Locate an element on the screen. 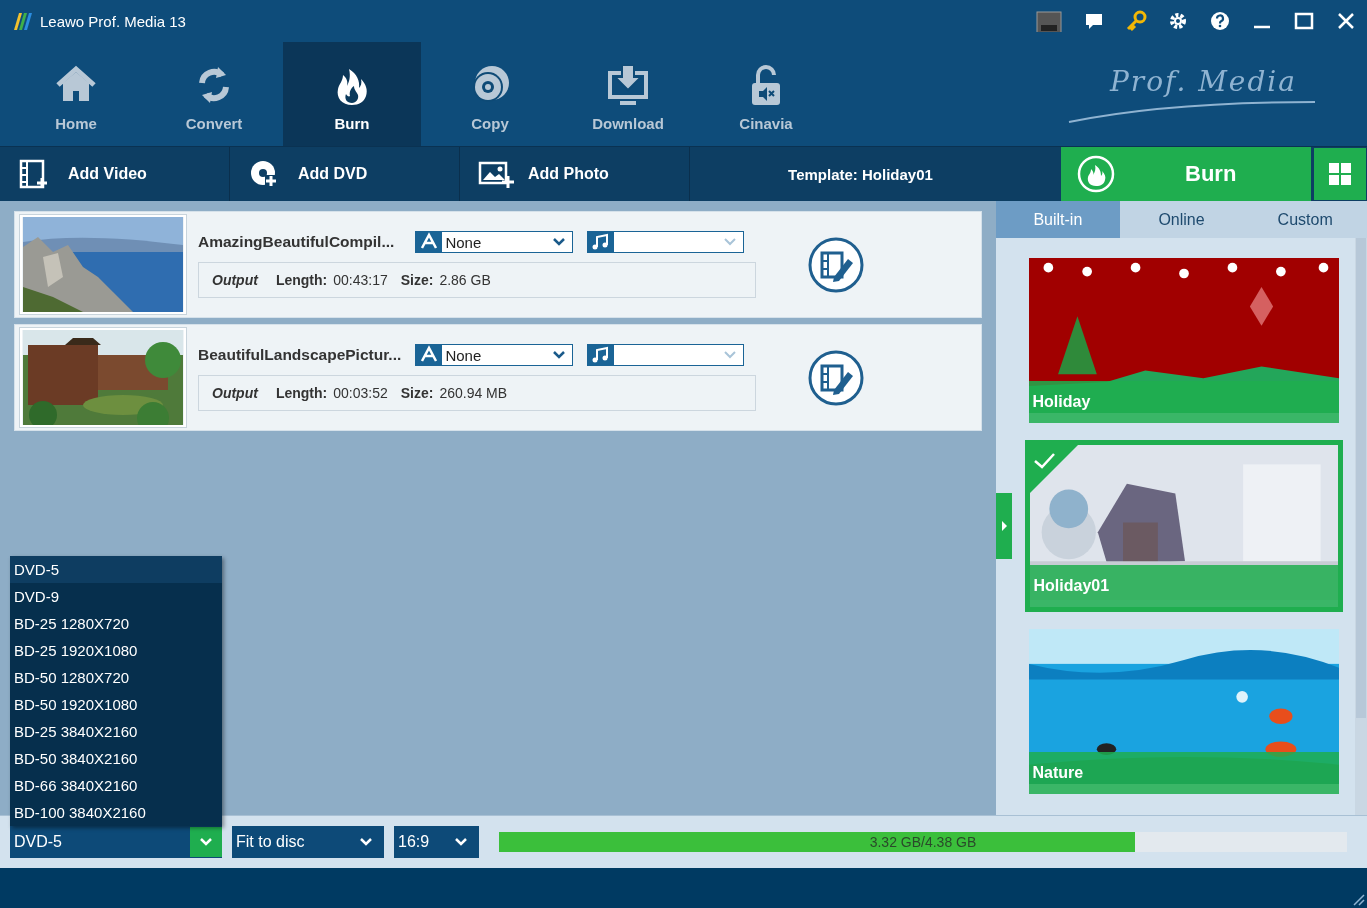 The image size is (1367, 908). swoosh-icon is located at coordinates (1192, 111).